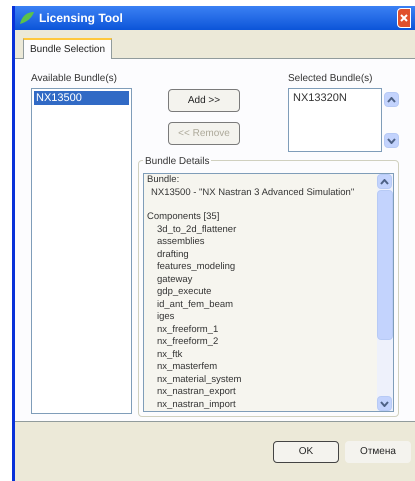 This screenshot has width=415, height=481. What do you see at coordinates (196, 392) in the screenshot?
I see `component-name: nx_nastran_export` at bounding box center [196, 392].